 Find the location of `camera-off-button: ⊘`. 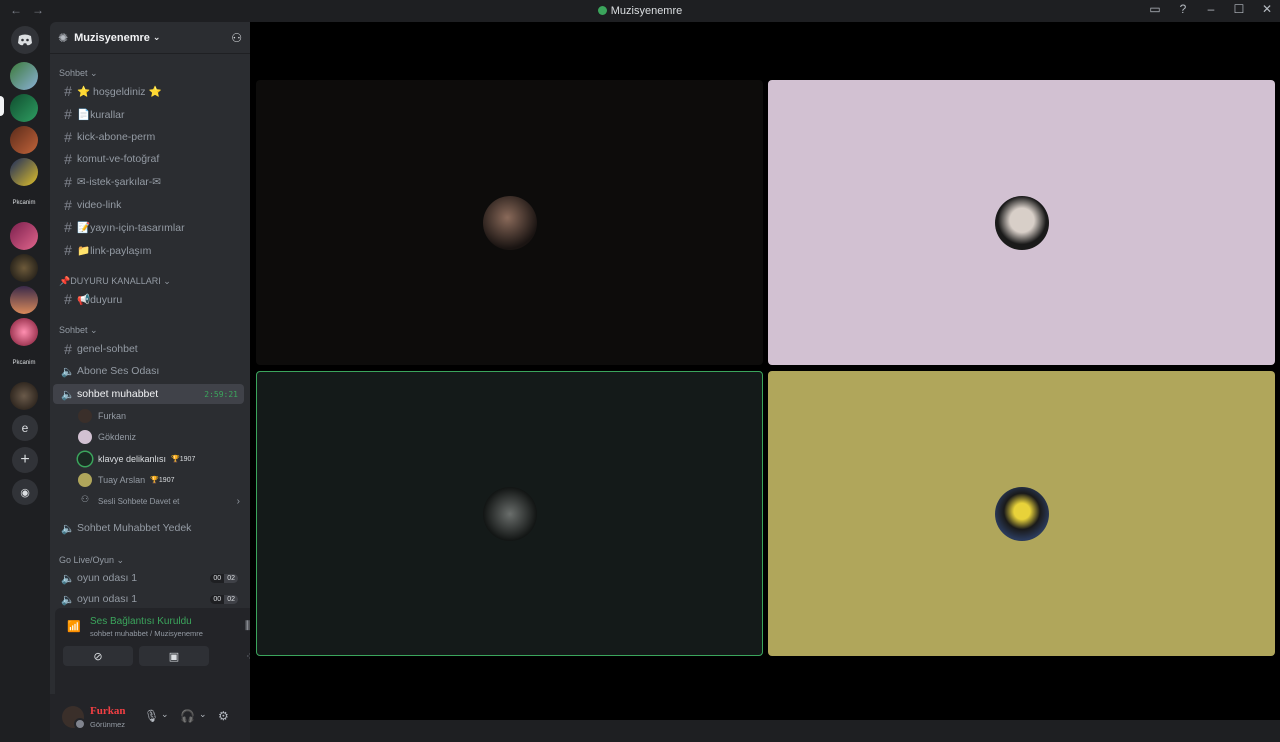

camera-off-button: ⊘ is located at coordinates (98, 656).